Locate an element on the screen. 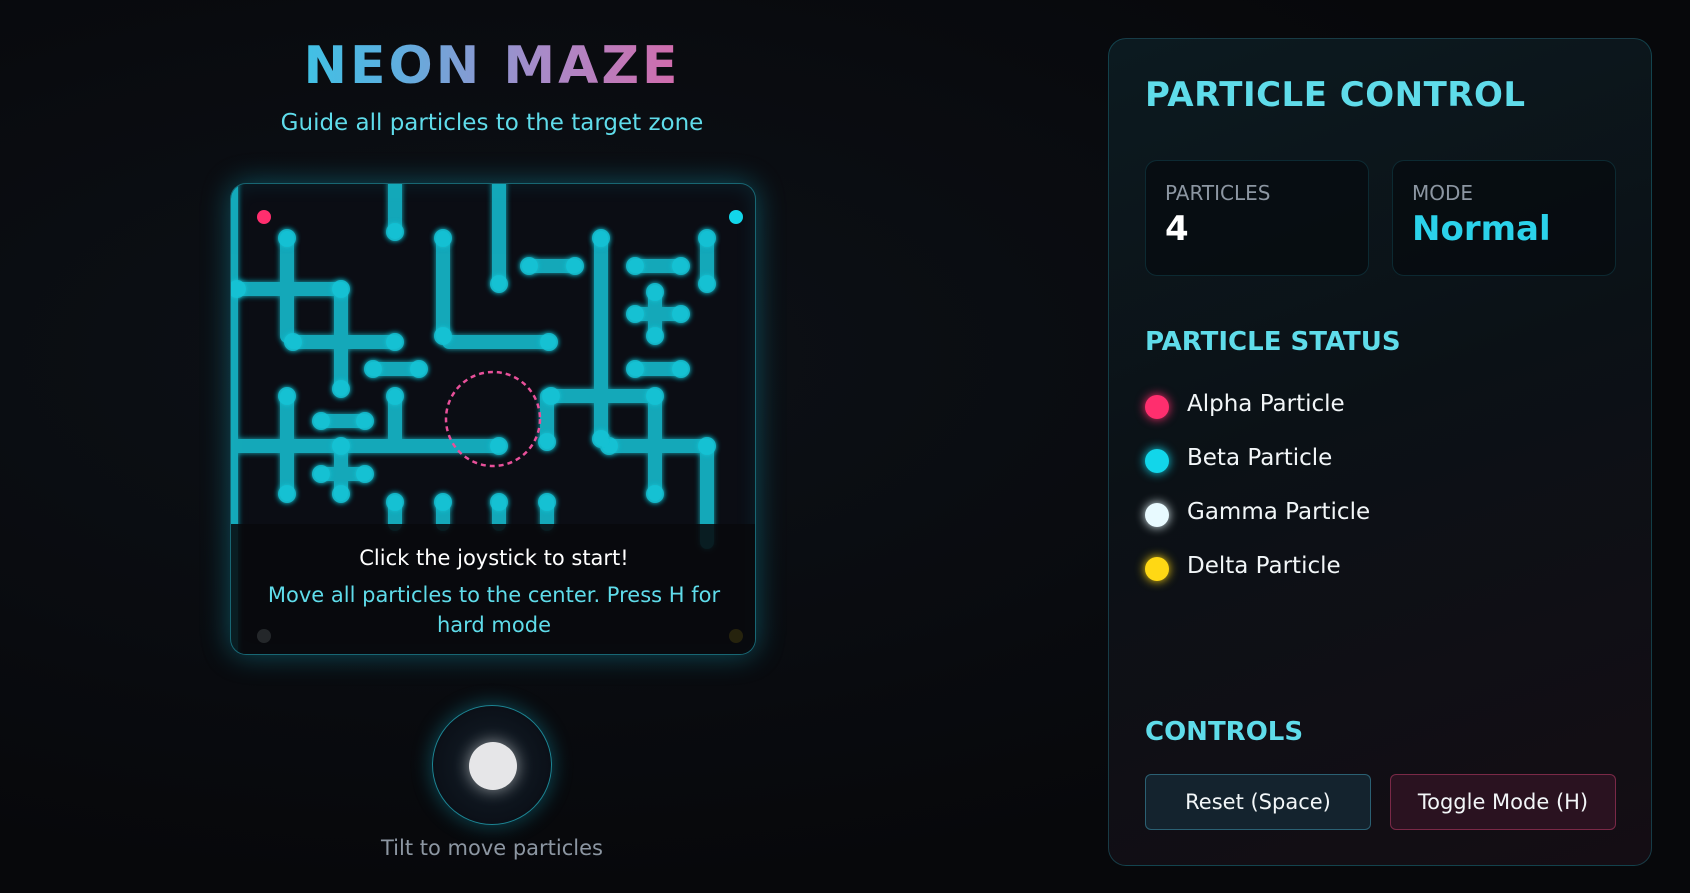 The width and height of the screenshot is (1690, 893). toggle-mode-button: Toggle Mode (H) is located at coordinates (1503, 802).